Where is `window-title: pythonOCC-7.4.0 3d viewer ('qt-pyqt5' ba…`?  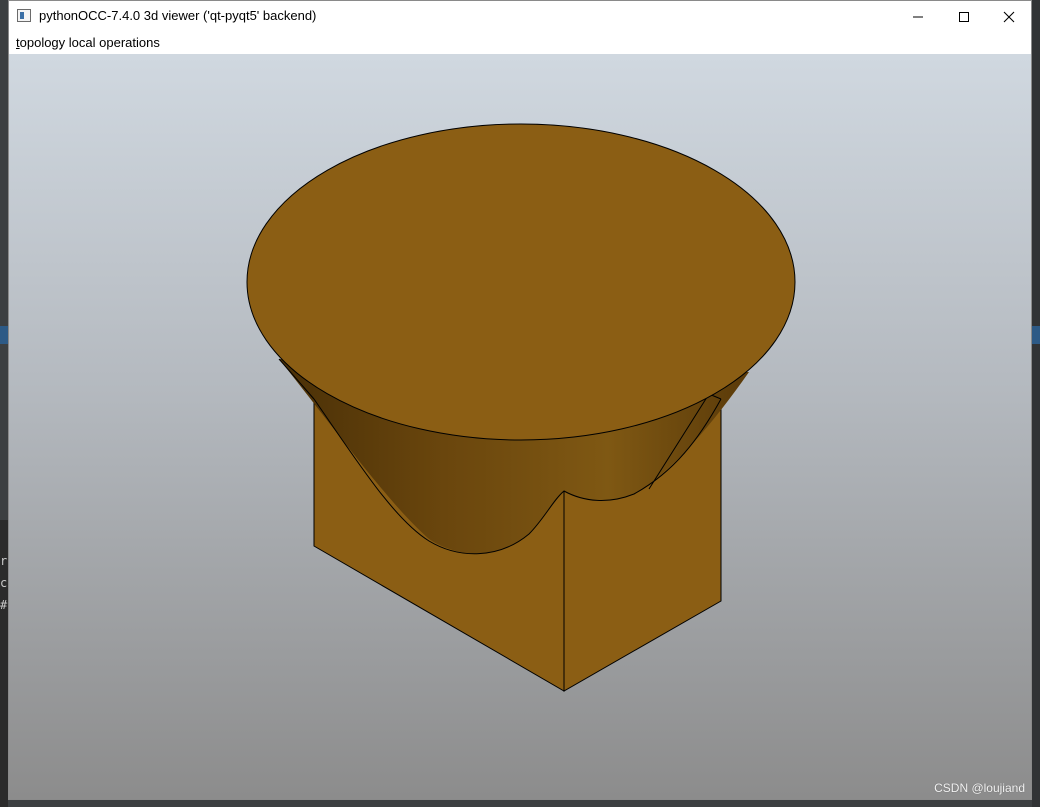
window-title: pythonOCC-7.4.0 3d viewer ('qt-pyqt5' ba… is located at coordinates (178, 15).